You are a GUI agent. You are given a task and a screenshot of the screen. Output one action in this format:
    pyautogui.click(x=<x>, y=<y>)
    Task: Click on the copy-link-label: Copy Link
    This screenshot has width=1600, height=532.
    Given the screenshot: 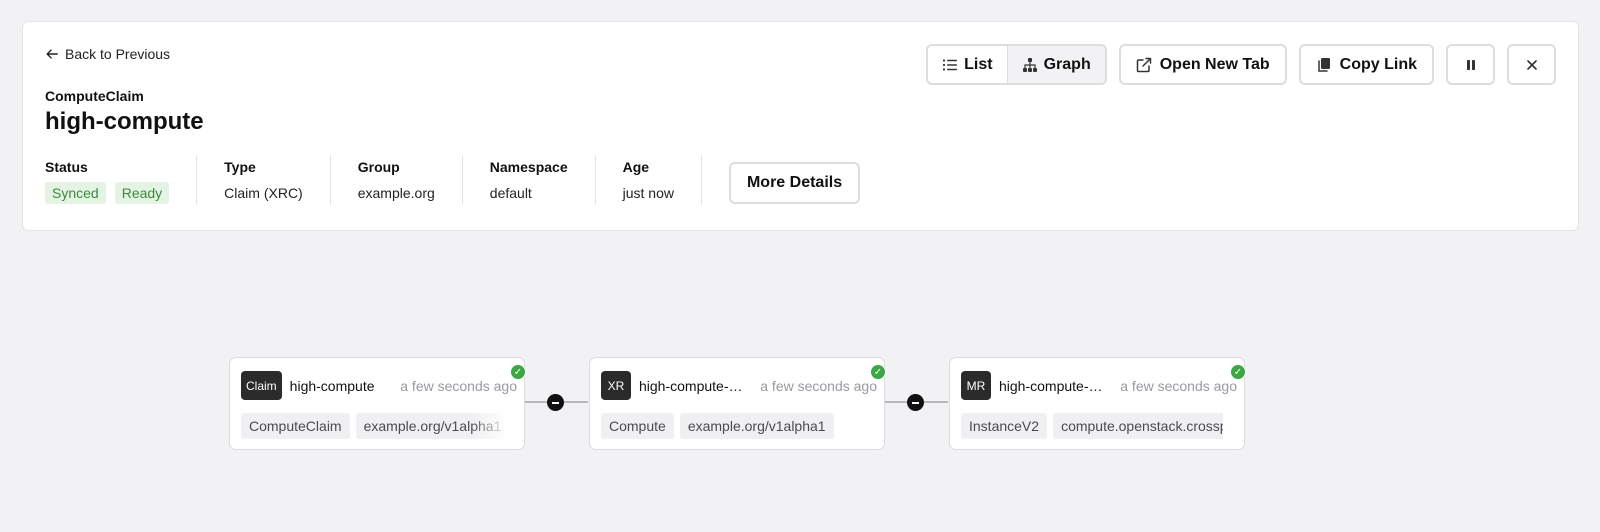 What is the action you would take?
    pyautogui.click(x=1378, y=64)
    